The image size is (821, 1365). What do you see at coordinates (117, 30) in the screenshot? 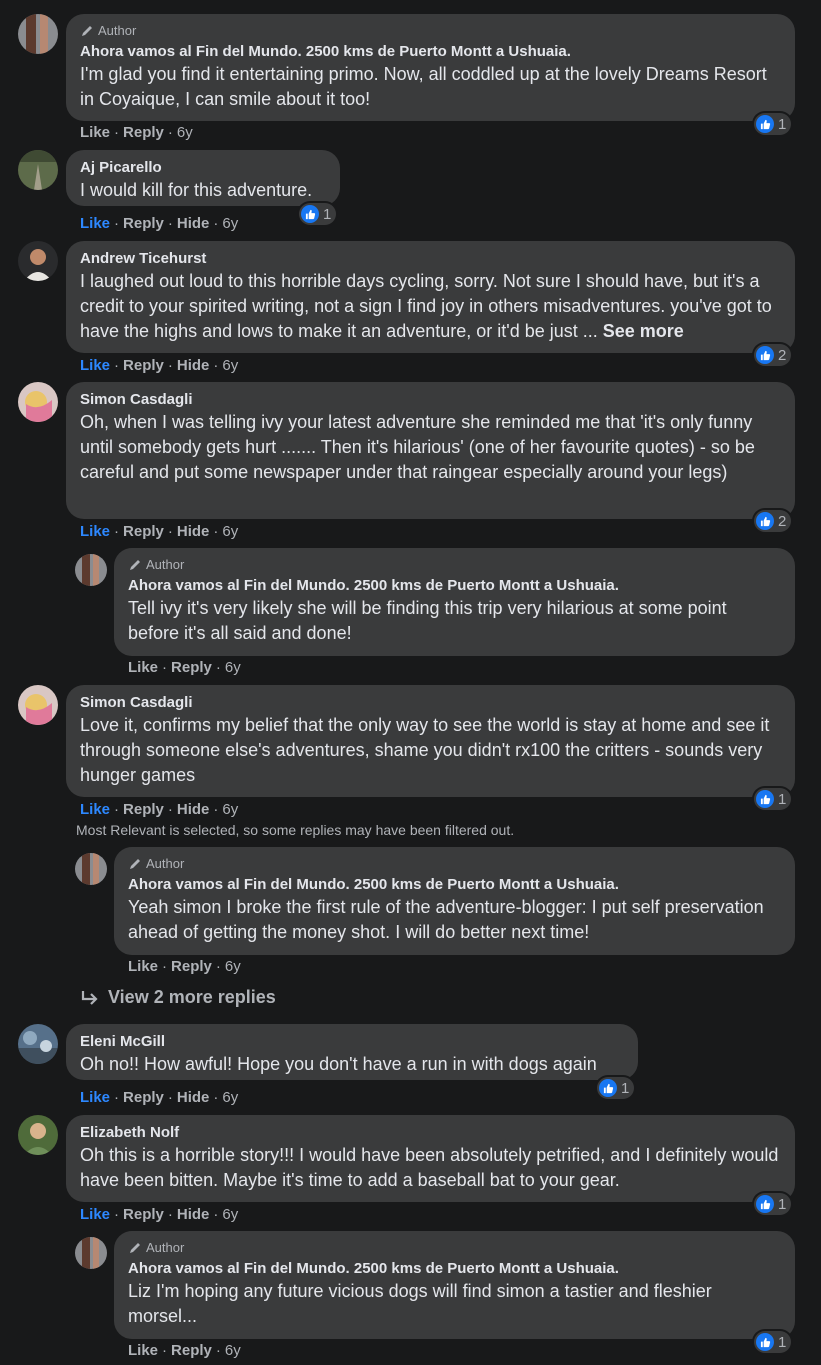
I see `author-label: Author` at bounding box center [117, 30].